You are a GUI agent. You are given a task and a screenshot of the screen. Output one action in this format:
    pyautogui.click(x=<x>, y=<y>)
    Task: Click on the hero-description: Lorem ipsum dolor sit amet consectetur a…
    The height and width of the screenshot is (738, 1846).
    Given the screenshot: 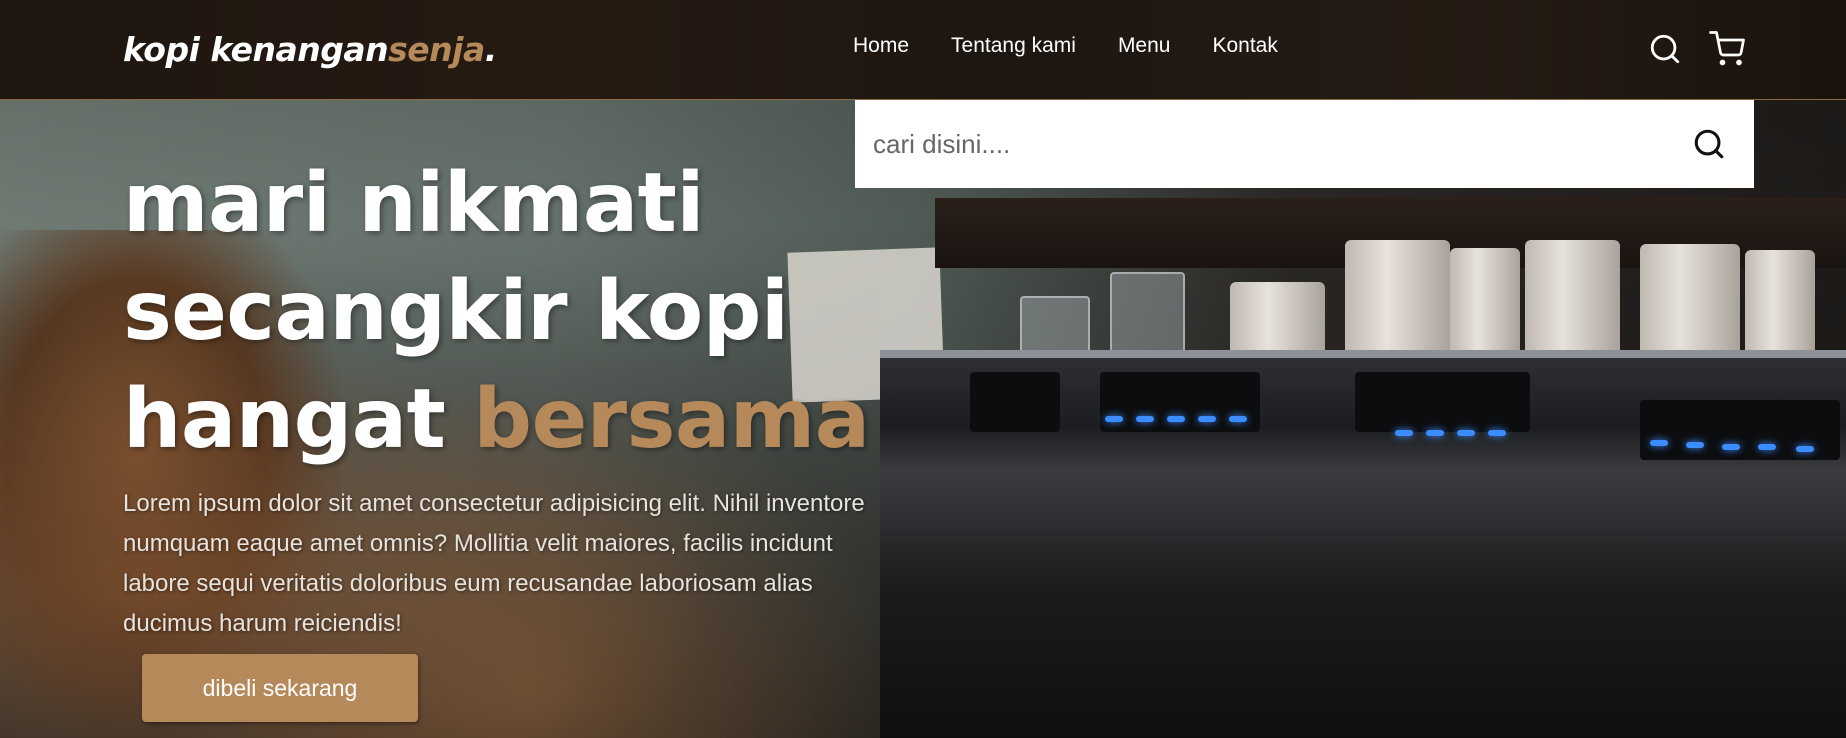 What is the action you would take?
    pyautogui.click(x=494, y=563)
    